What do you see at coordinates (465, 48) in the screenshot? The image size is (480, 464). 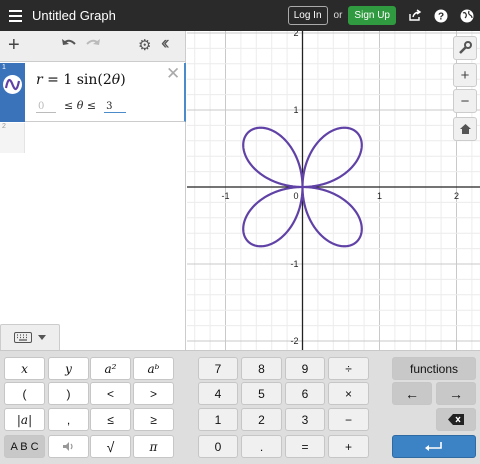 I see `graph-settings-wrench-icon` at bounding box center [465, 48].